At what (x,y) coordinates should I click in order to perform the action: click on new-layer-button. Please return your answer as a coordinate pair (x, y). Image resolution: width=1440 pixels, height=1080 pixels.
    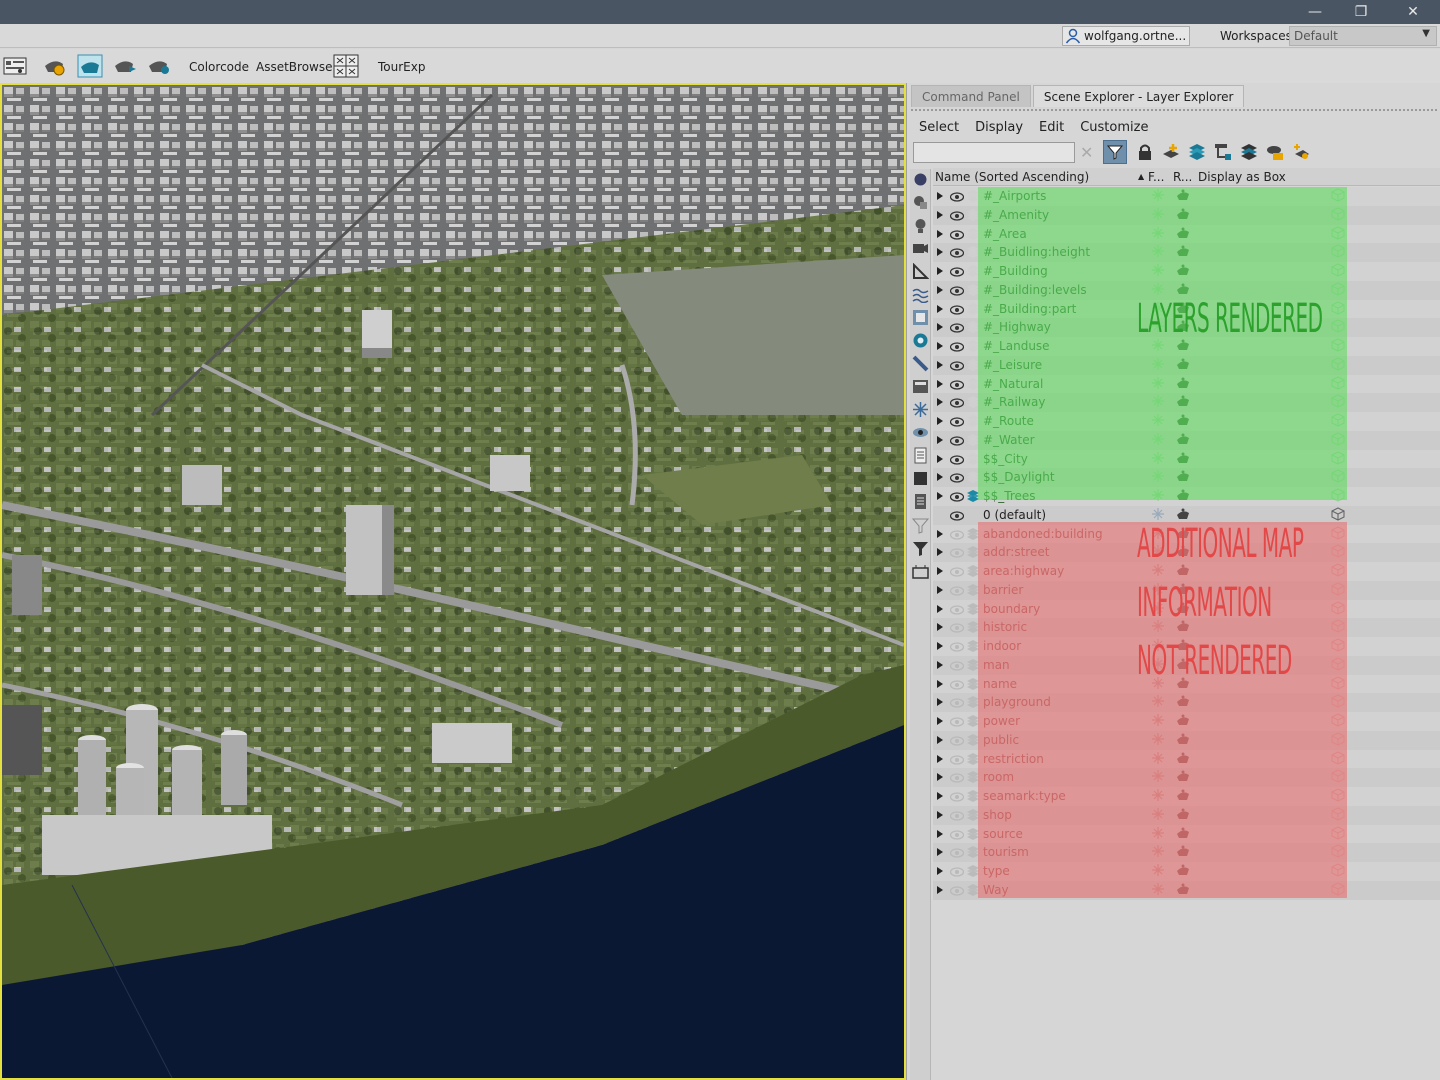
    Looking at the image, I should click on (1171, 152).